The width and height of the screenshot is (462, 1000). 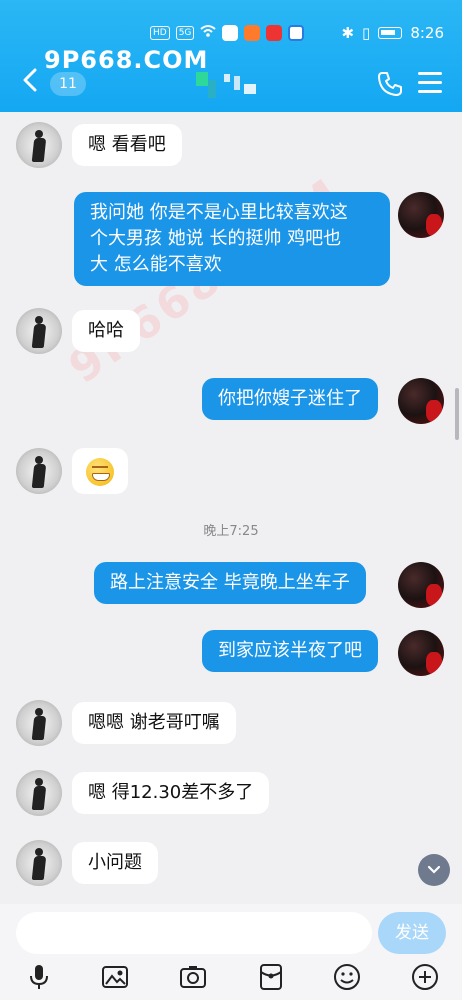 What do you see at coordinates (39, 977) in the screenshot?
I see `mic-icon` at bounding box center [39, 977].